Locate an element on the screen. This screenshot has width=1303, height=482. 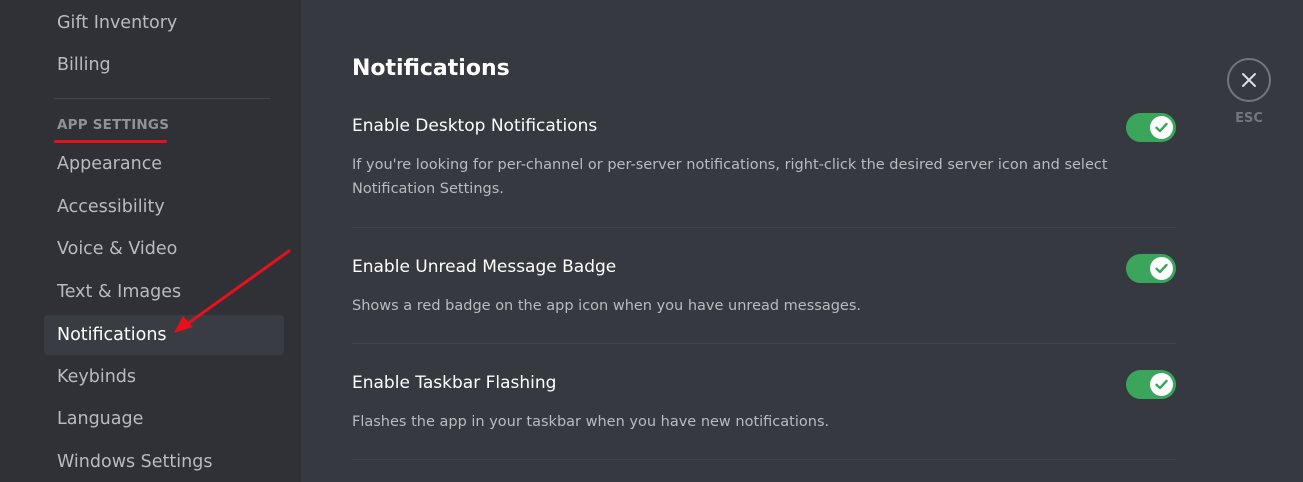
close-icon is located at coordinates (1249, 80).